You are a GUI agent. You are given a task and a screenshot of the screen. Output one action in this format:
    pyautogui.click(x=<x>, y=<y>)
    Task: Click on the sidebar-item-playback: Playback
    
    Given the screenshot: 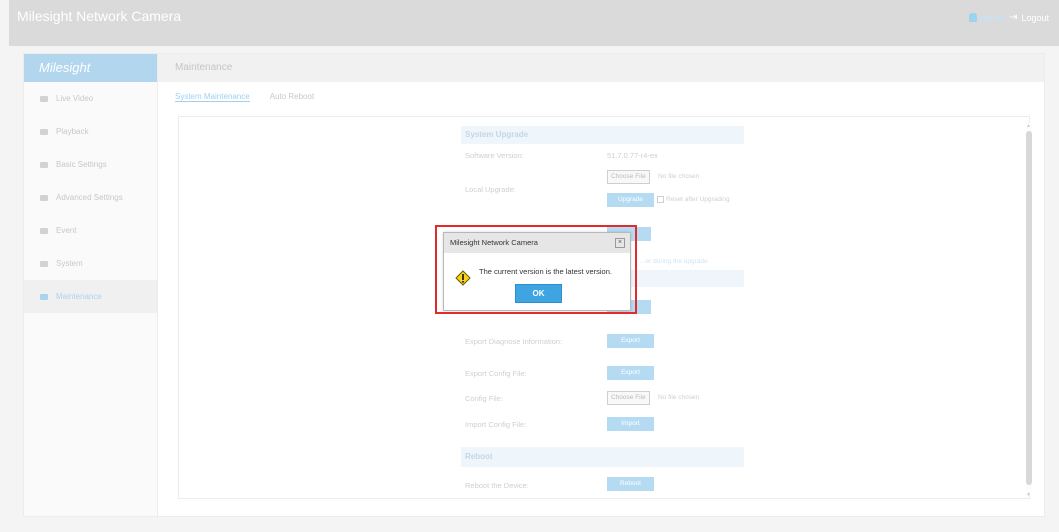 What is the action you would take?
    pyautogui.click(x=90, y=131)
    